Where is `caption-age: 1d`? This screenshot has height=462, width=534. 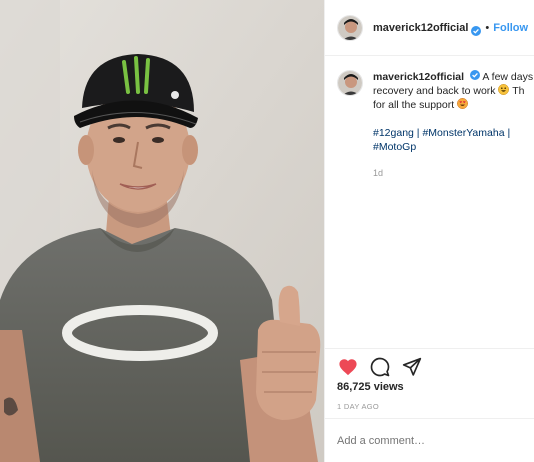 caption-age: 1d is located at coordinates (378, 173).